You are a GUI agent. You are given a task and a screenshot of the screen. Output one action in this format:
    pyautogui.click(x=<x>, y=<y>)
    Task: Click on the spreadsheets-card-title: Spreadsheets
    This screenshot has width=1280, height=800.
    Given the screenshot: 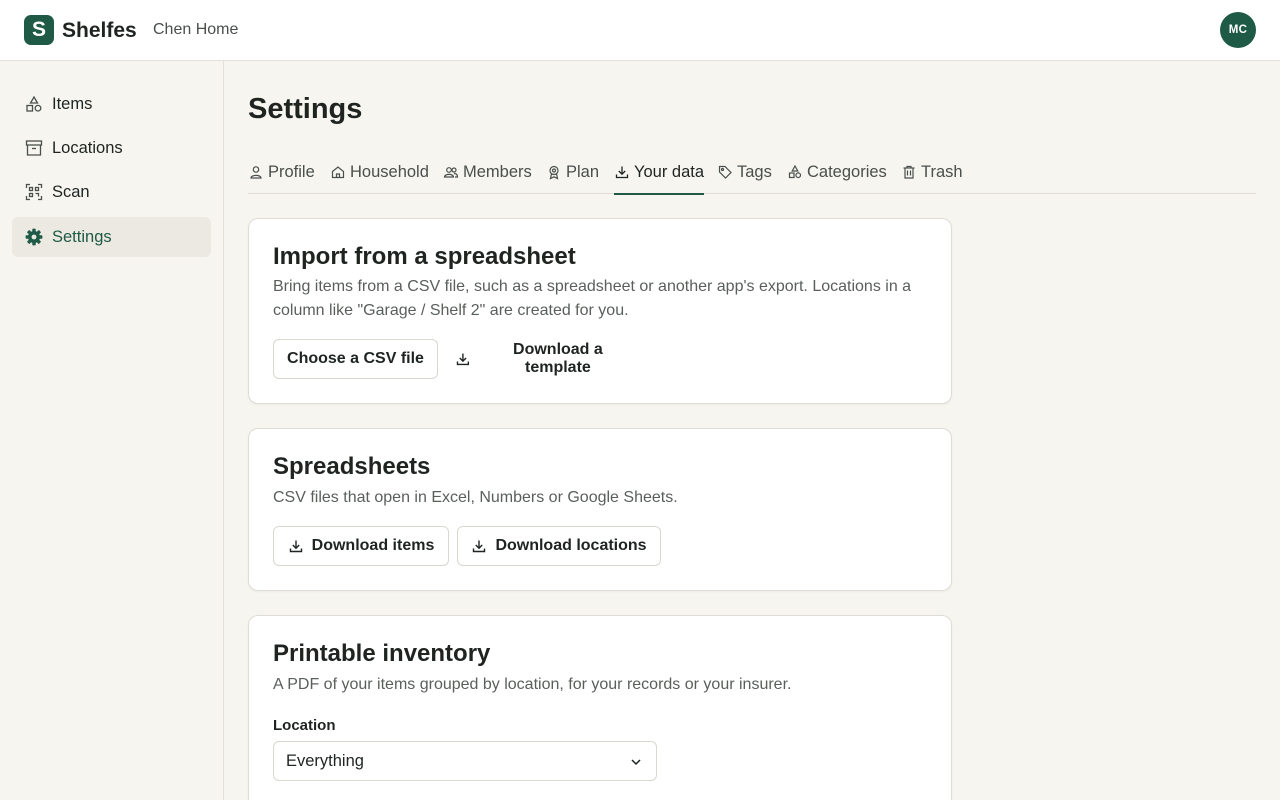 What is the action you would take?
    pyautogui.click(x=352, y=466)
    